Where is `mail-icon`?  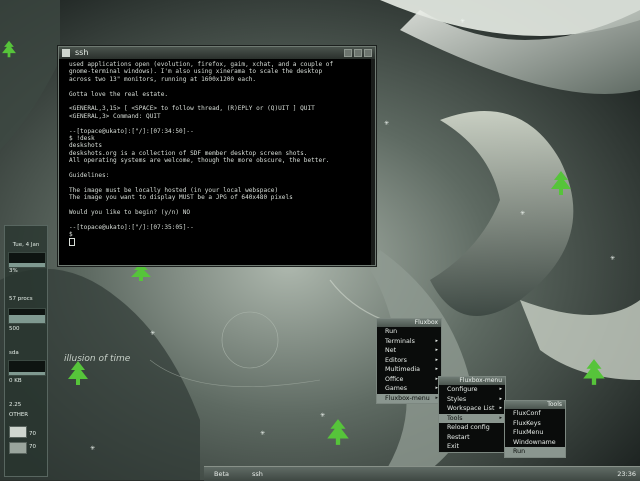
mail-icon is located at coordinates (18, 432).